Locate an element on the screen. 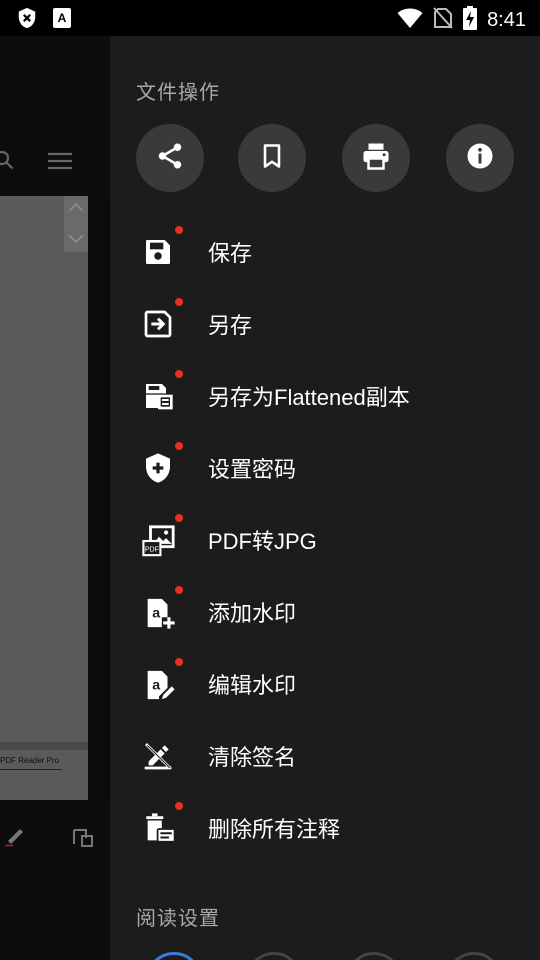 The width and height of the screenshot is (540, 960). share-button is located at coordinates (170, 158).